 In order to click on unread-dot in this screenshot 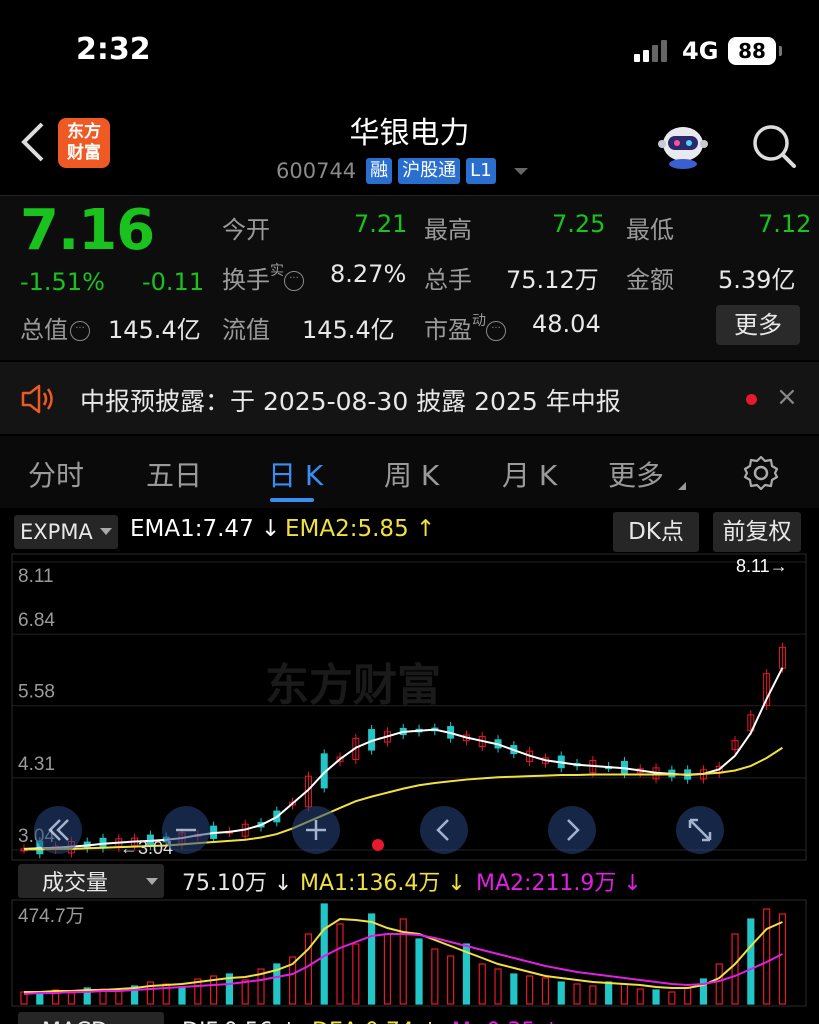, I will do `click(751, 399)`.